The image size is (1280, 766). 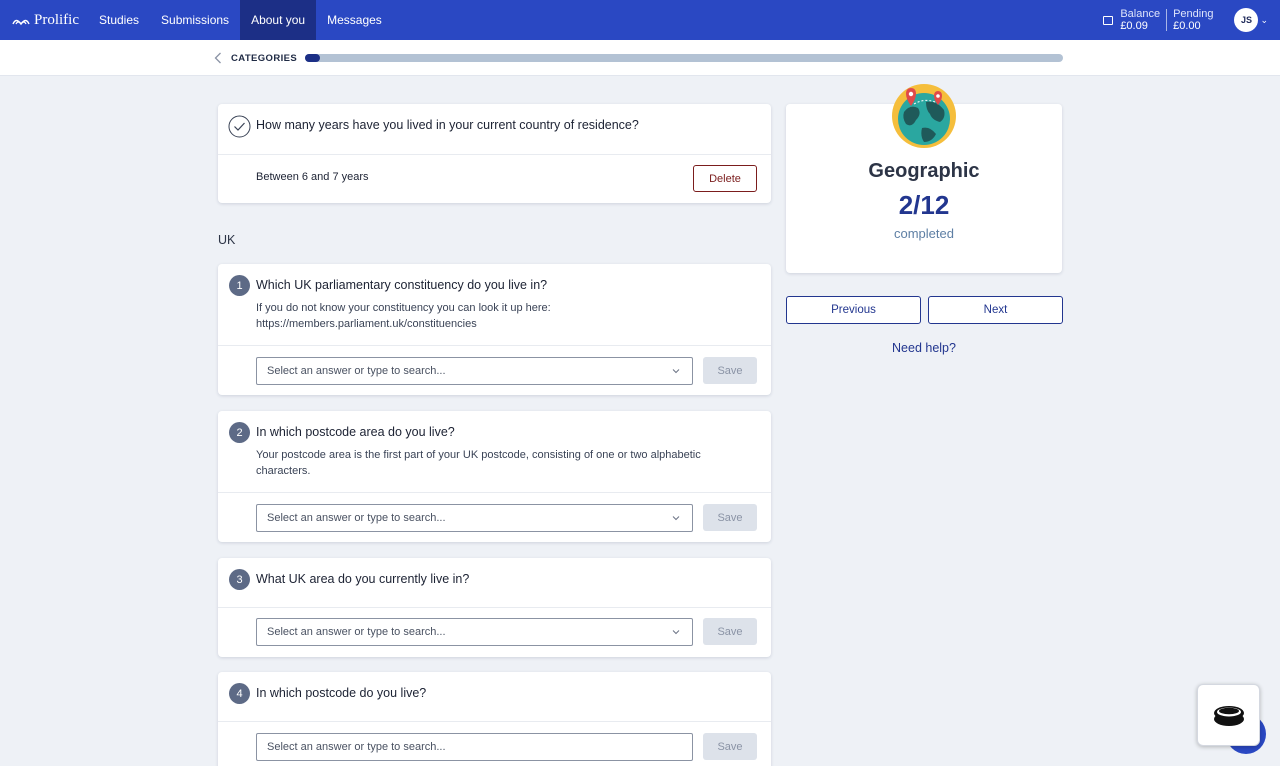 I want to click on category-name: Geographic, so click(x=924, y=171).